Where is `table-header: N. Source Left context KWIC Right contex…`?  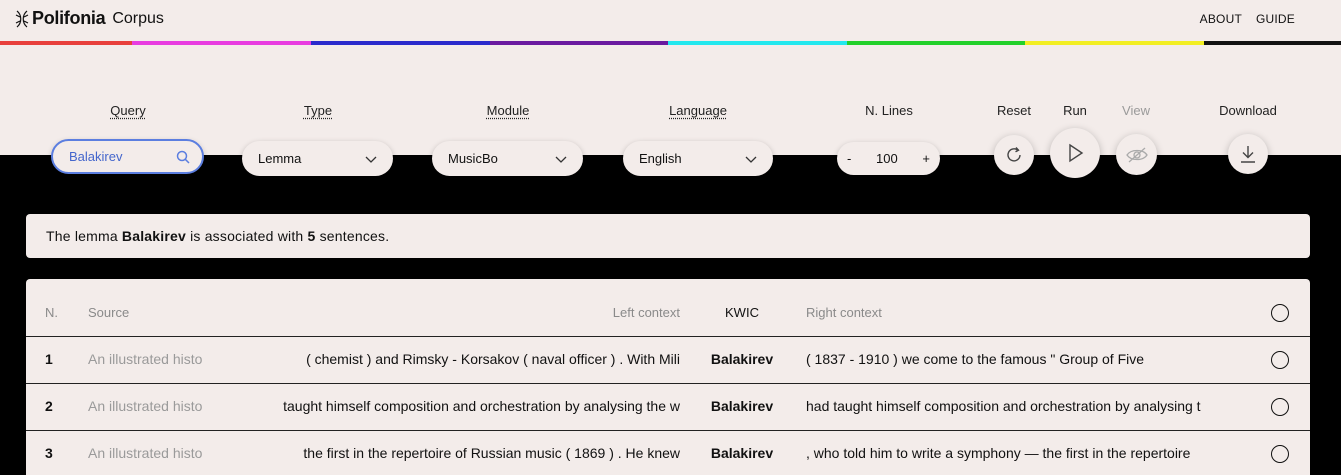
table-header: N. Source Left context KWIC Right contex… is located at coordinates (668, 307).